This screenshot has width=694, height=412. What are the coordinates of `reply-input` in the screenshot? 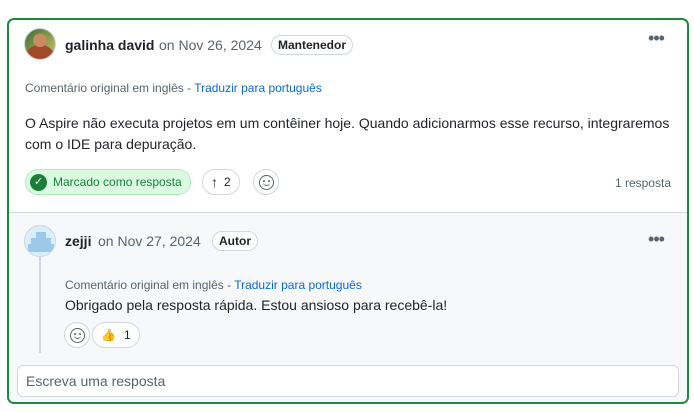 It's located at (348, 381).